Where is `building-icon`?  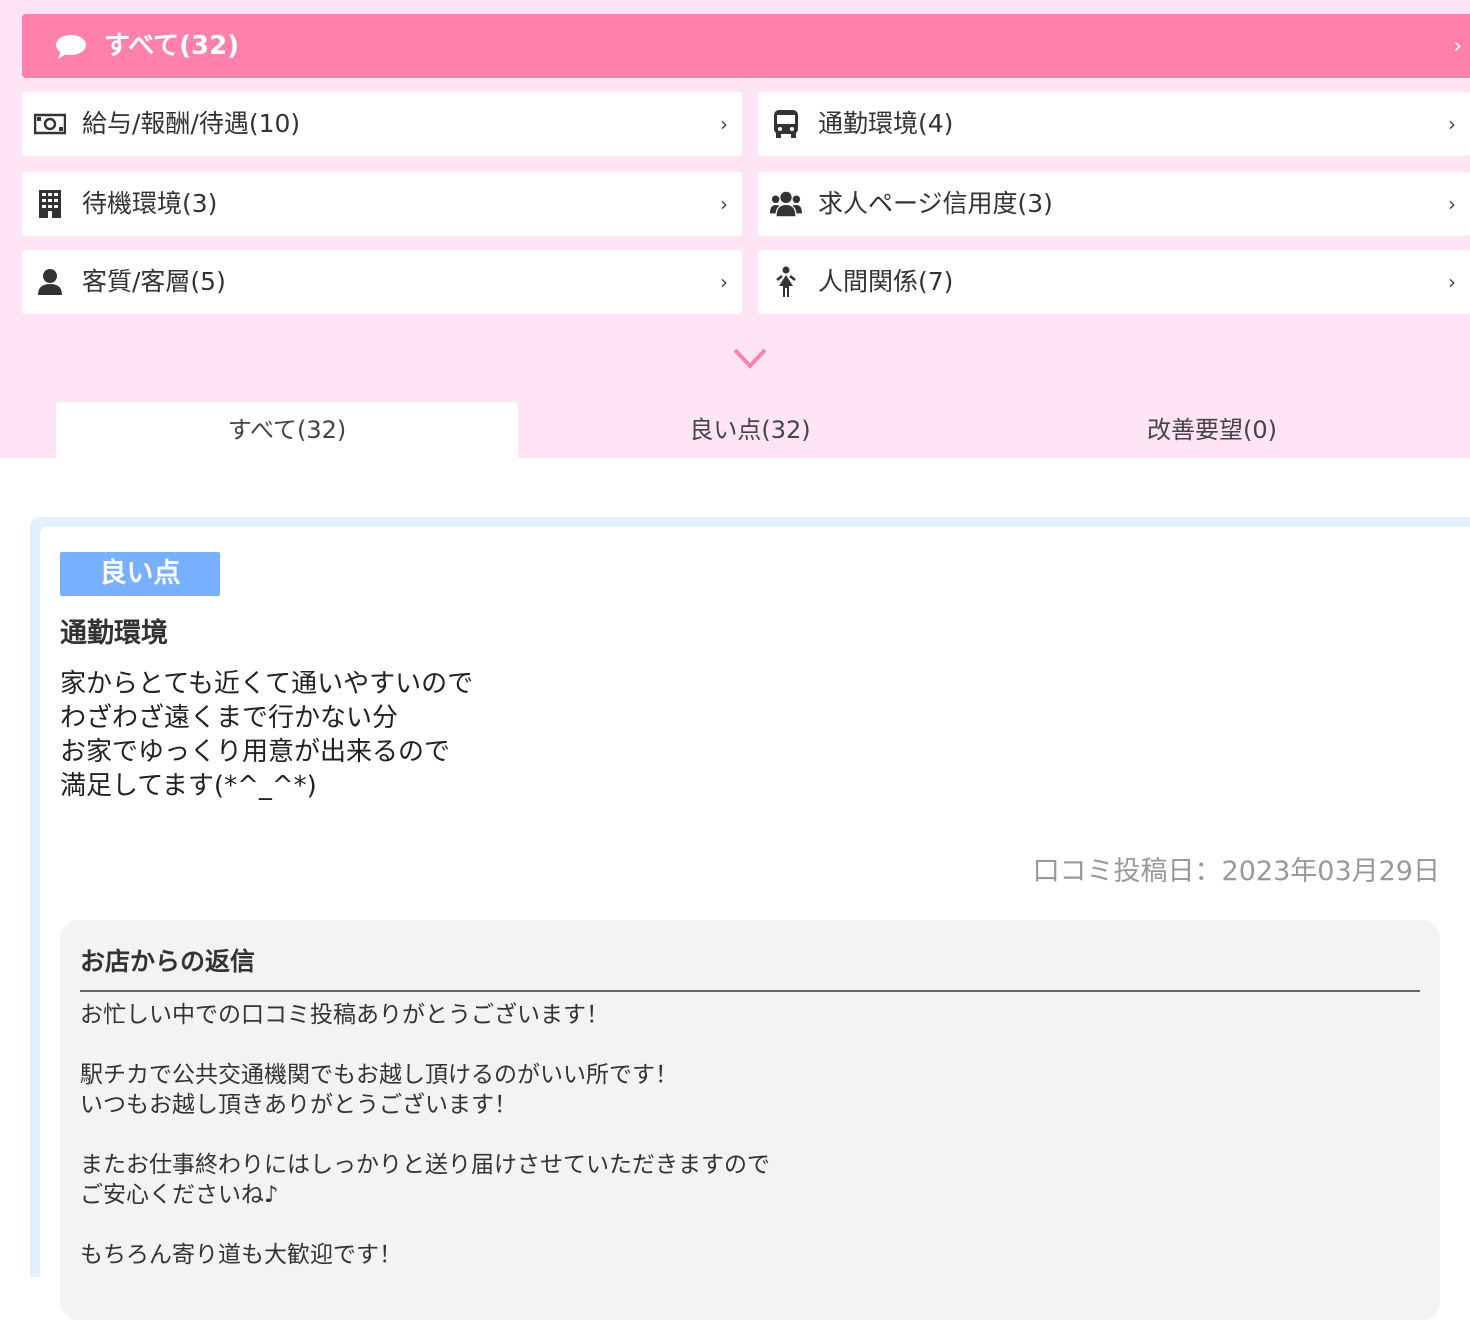 building-icon is located at coordinates (50, 204).